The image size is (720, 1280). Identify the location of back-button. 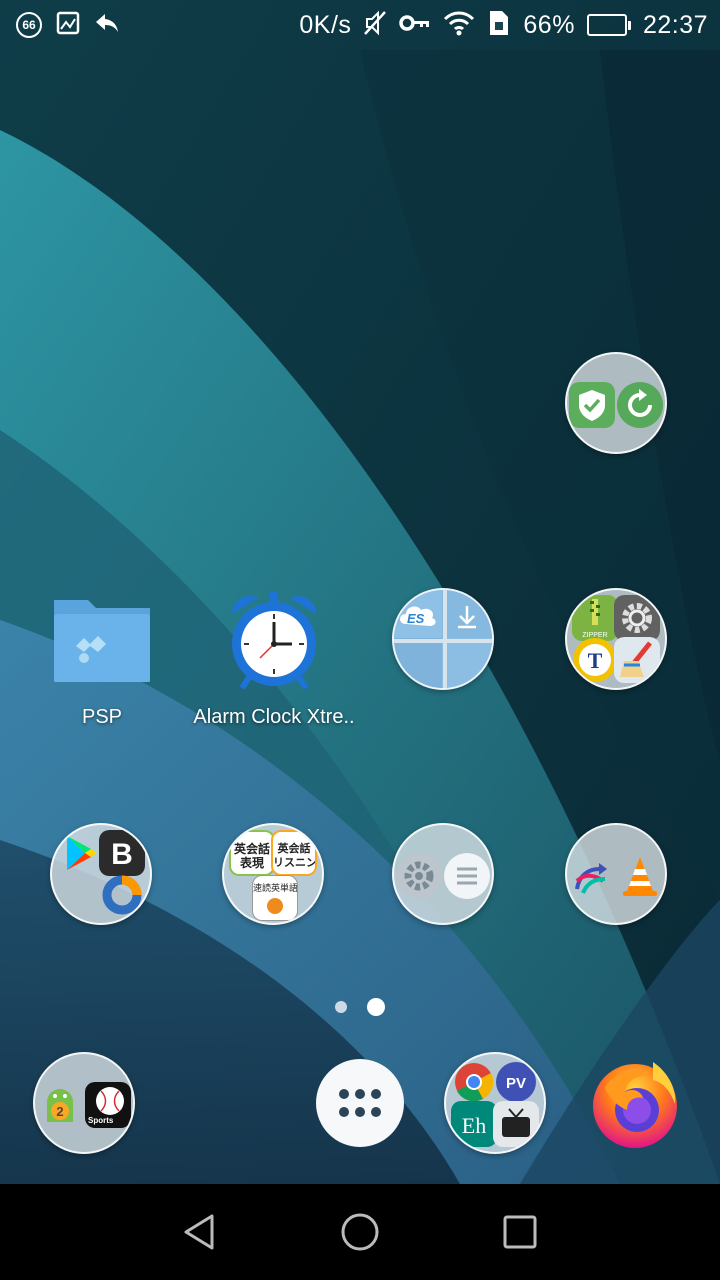
(200, 1232).